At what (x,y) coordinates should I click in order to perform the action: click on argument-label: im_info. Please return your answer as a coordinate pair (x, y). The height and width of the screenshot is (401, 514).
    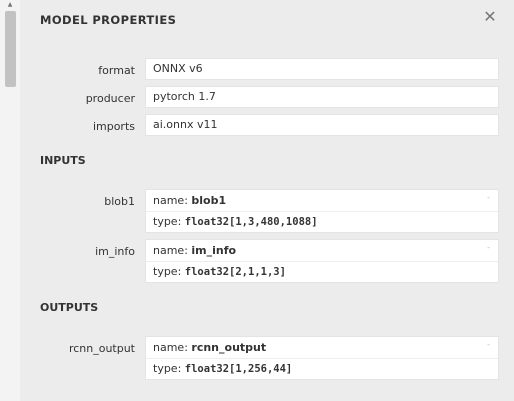
    Looking at the image, I should click on (115, 251).